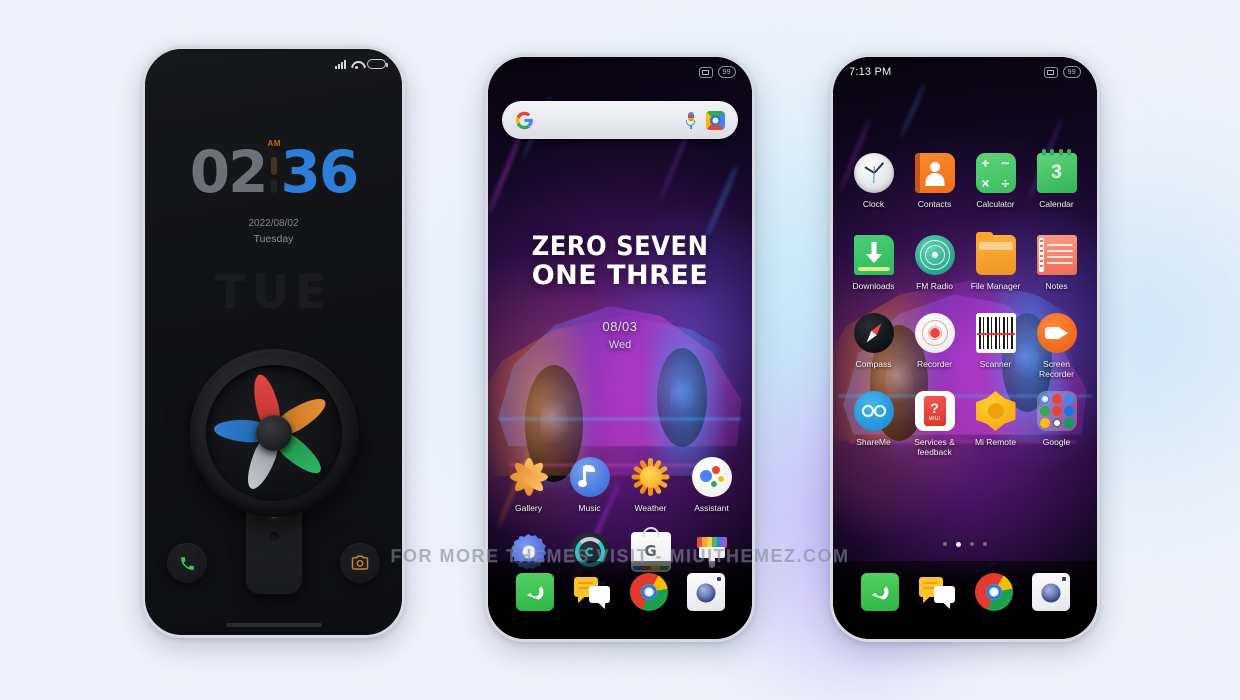 The image size is (1240, 700). What do you see at coordinates (529, 477) in the screenshot?
I see `gallery-icon` at bounding box center [529, 477].